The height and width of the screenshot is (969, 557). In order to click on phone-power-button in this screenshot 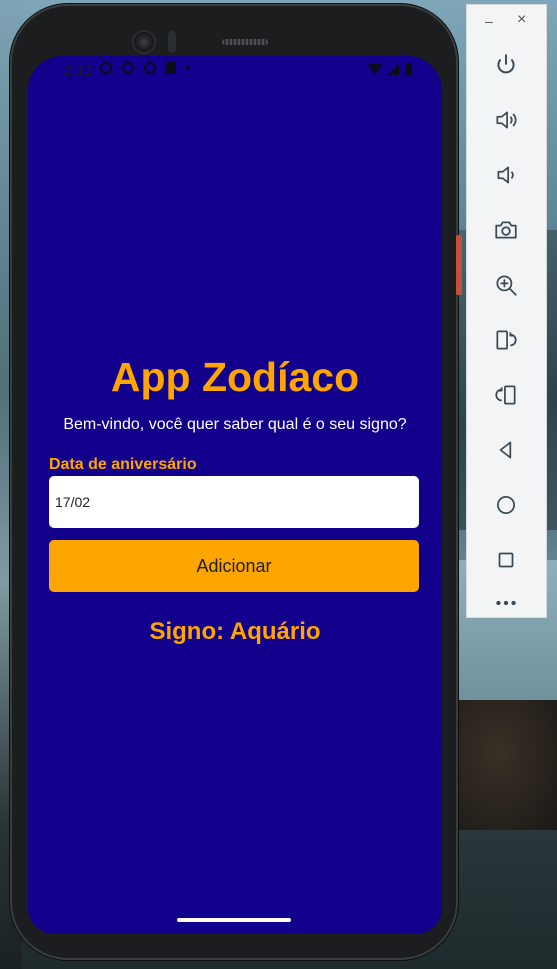, I will do `click(459, 265)`.